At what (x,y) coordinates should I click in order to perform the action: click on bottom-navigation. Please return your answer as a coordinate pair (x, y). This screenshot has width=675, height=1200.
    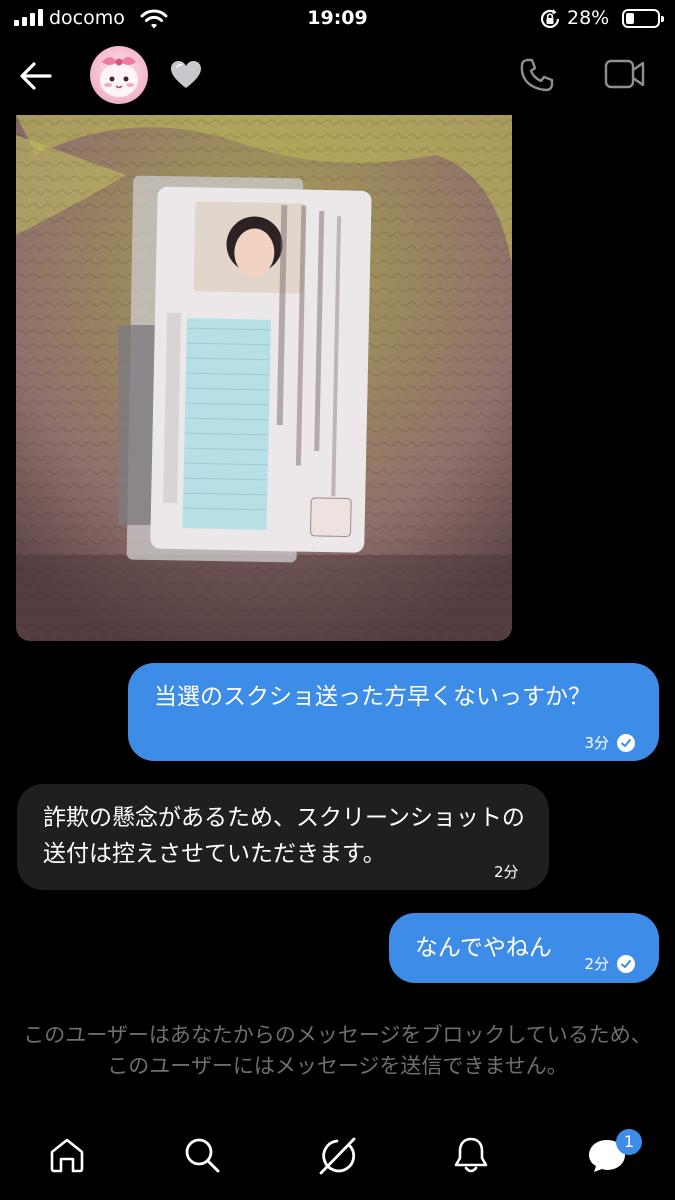
    Looking at the image, I should click on (337, 1155).